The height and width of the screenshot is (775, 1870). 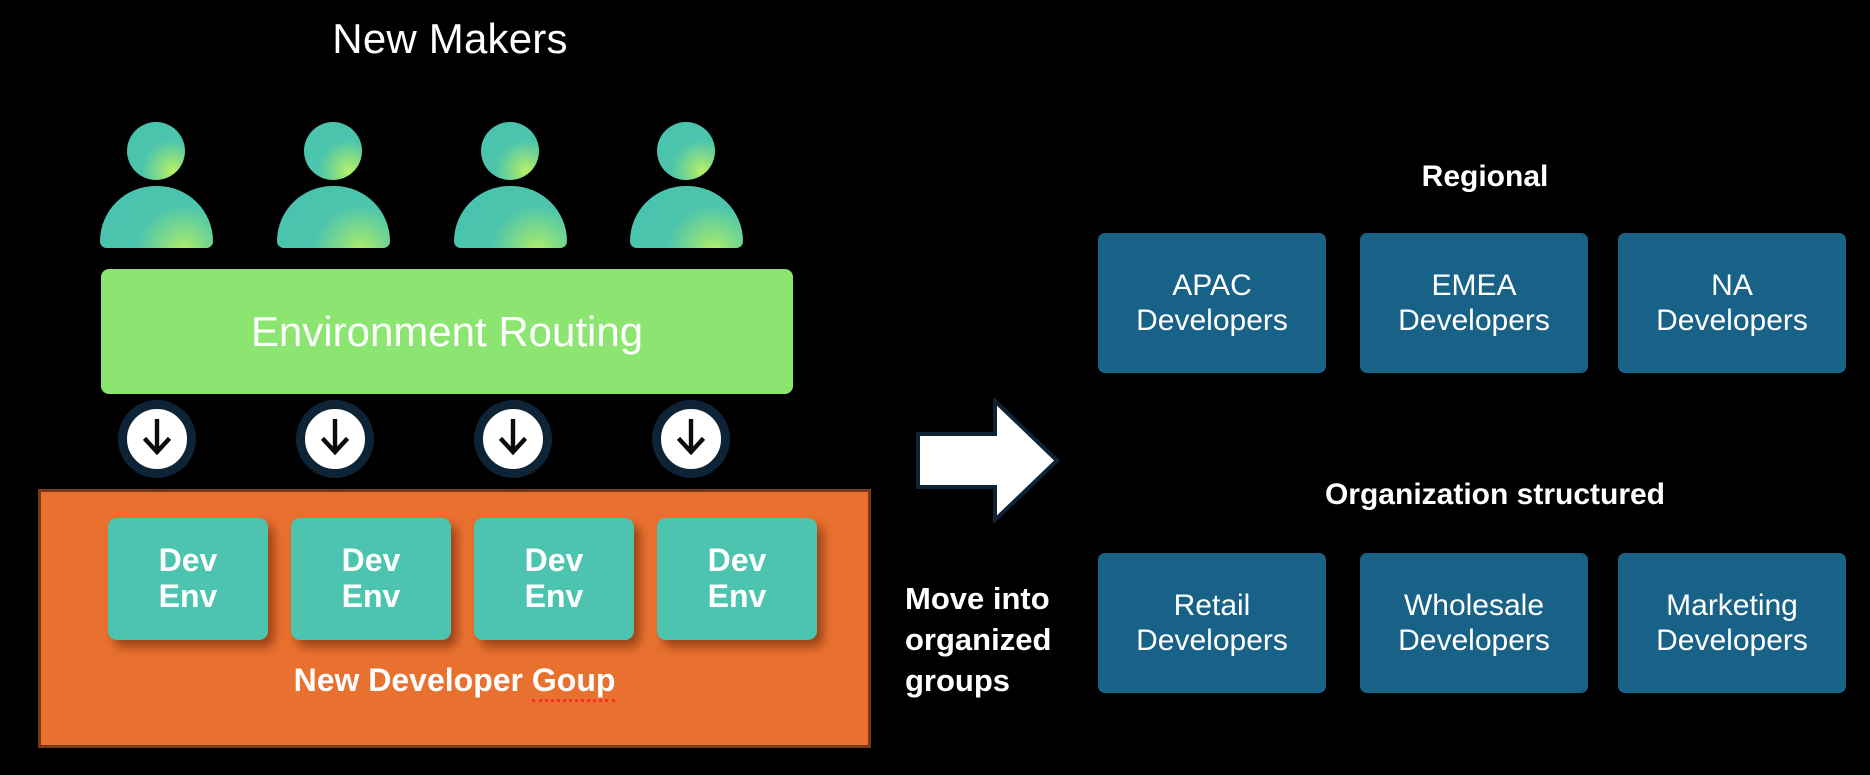 What do you see at coordinates (1212, 623) in the screenshot?
I see `group-card-retail: Retail Developers` at bounding box center [1212, 623].